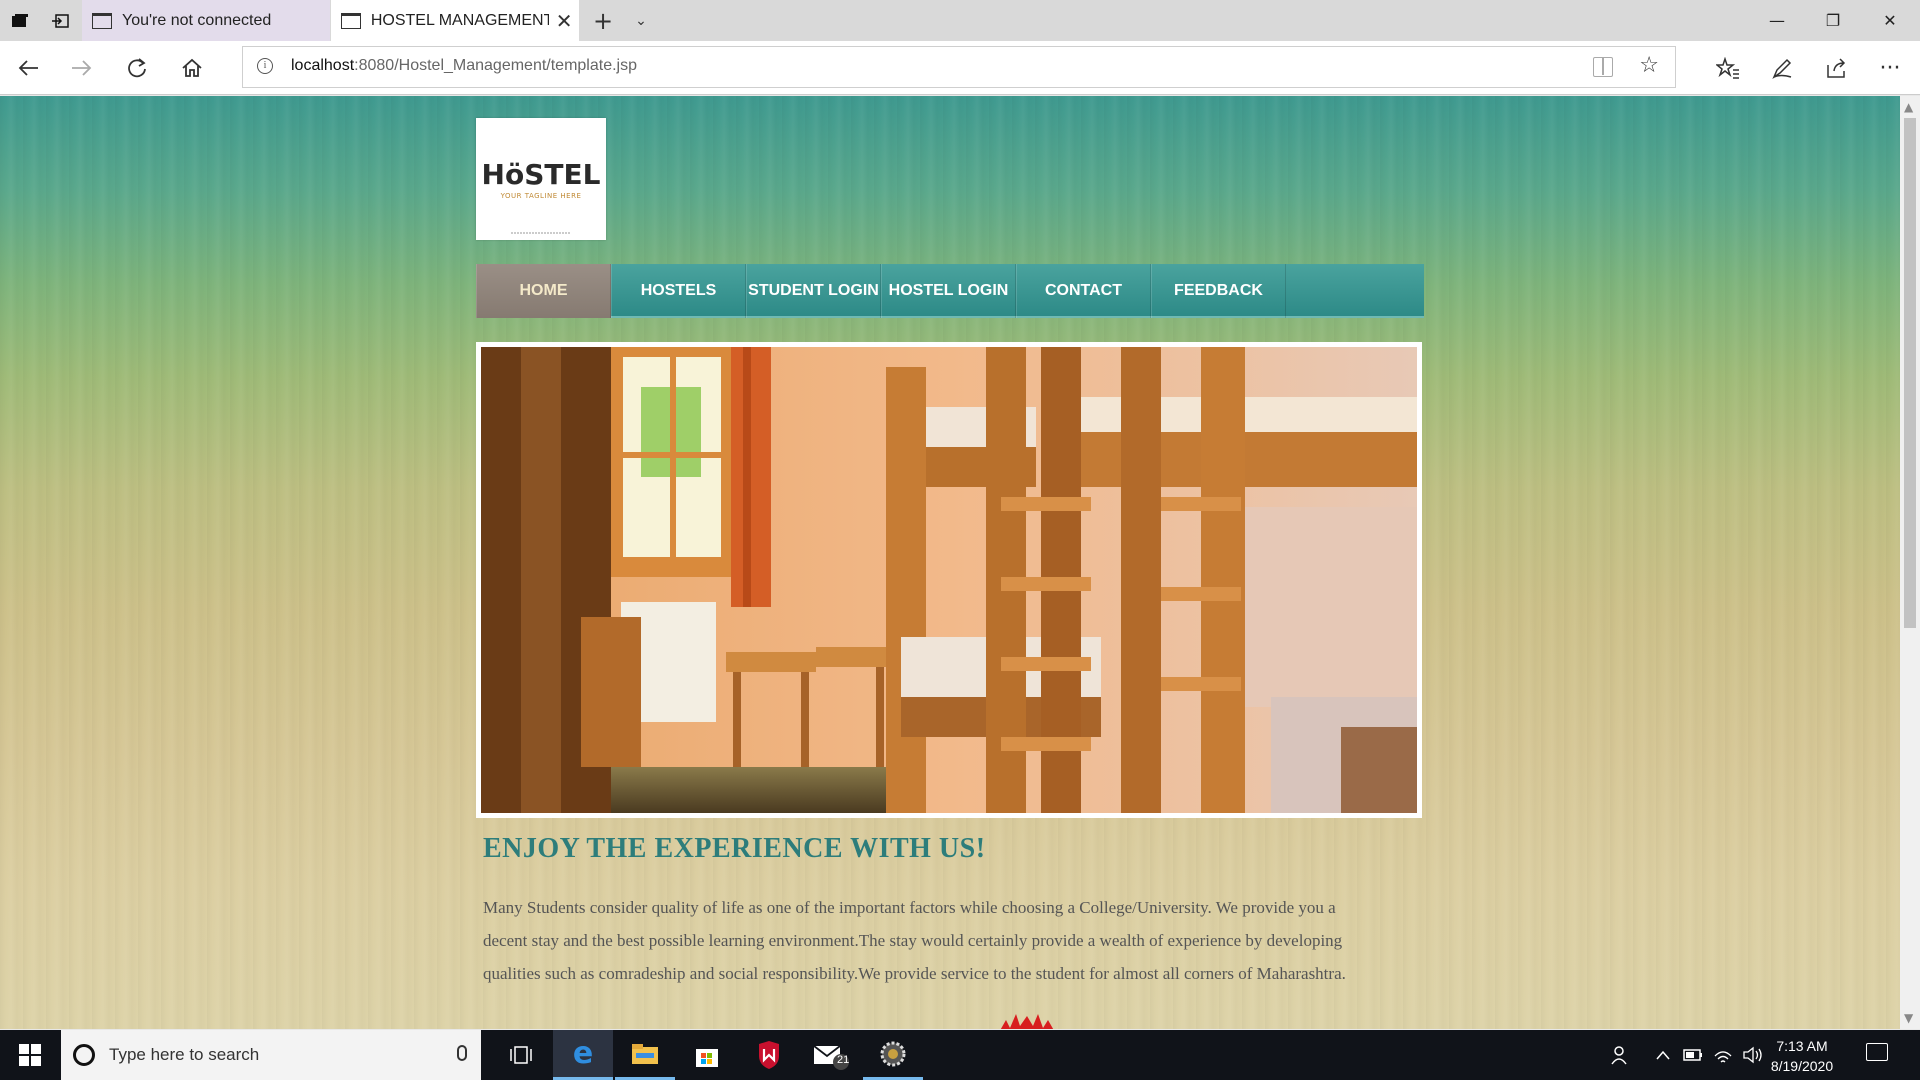  Describe the element at coordinates (1728, 68) in the screenshot. I see `favorites-icon` at that location.